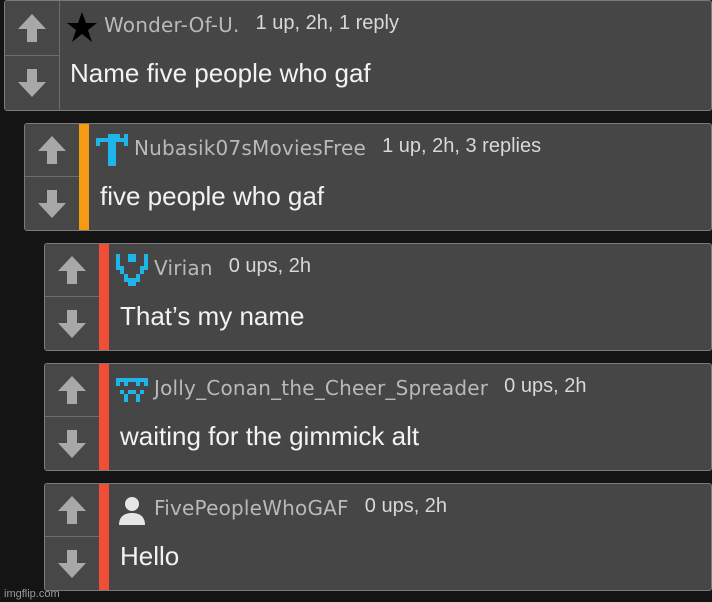  What do you see at coordinates (212, 316) in the screenshot?
I see `comment-body: That’s my name` at bounding box center [212, 316].